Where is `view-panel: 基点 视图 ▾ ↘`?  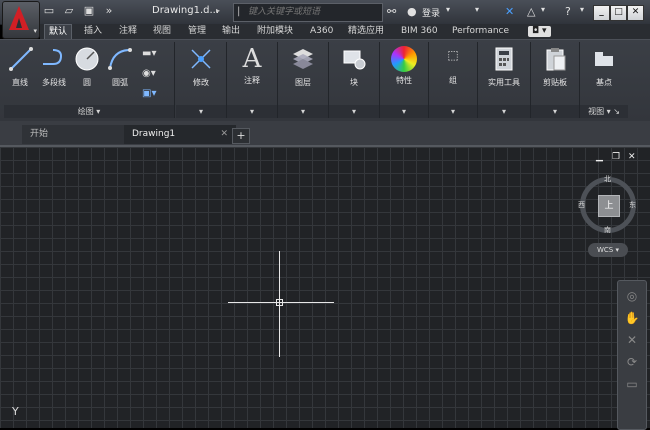
view-panel: 基点 视图 ▾ ↘ is located at coordinates (604, 80).